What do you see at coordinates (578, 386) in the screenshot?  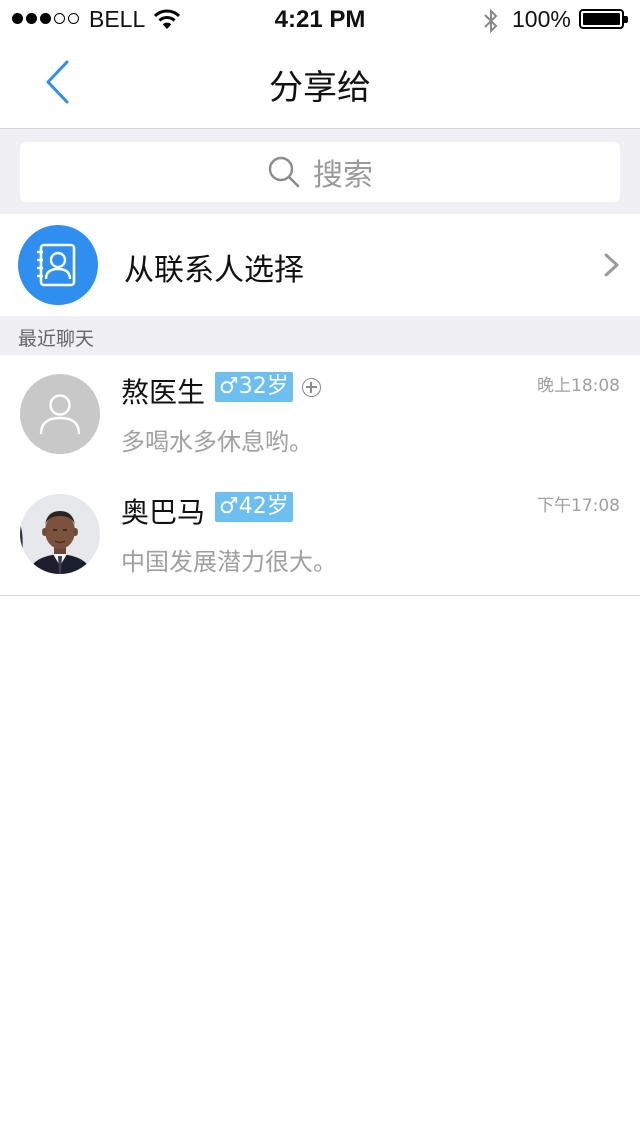 I see `message-time: 晚上18:08` at bounding box center [578, 386].